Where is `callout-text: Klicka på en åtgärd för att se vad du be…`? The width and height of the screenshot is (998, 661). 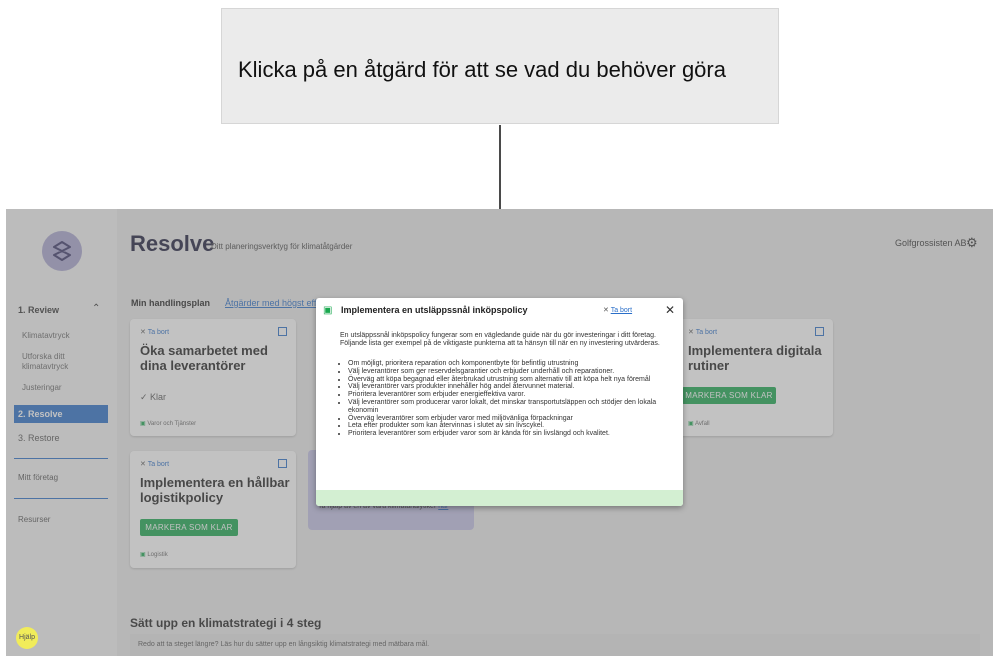
callout-text: Klicka på en åtgärd för att se vad du be… is located at coordinates (482, 69).